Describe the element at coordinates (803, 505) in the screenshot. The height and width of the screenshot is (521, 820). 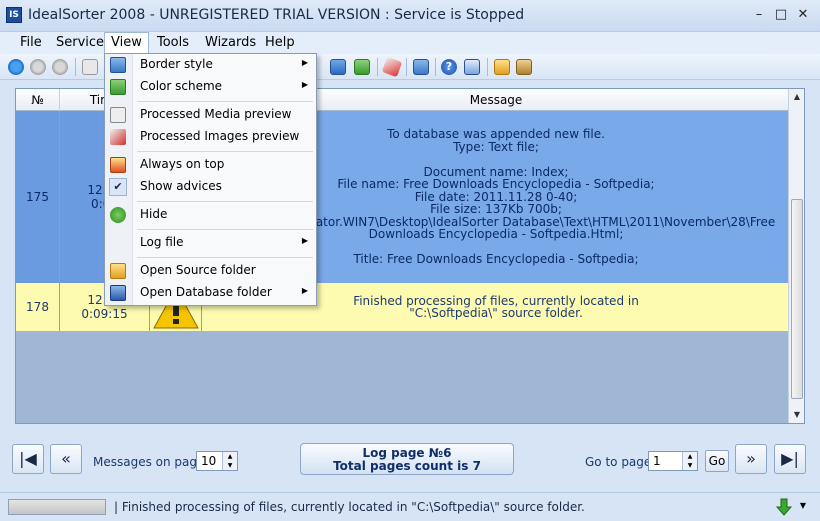
I see `chevron-down-icon: ▼` at that location.